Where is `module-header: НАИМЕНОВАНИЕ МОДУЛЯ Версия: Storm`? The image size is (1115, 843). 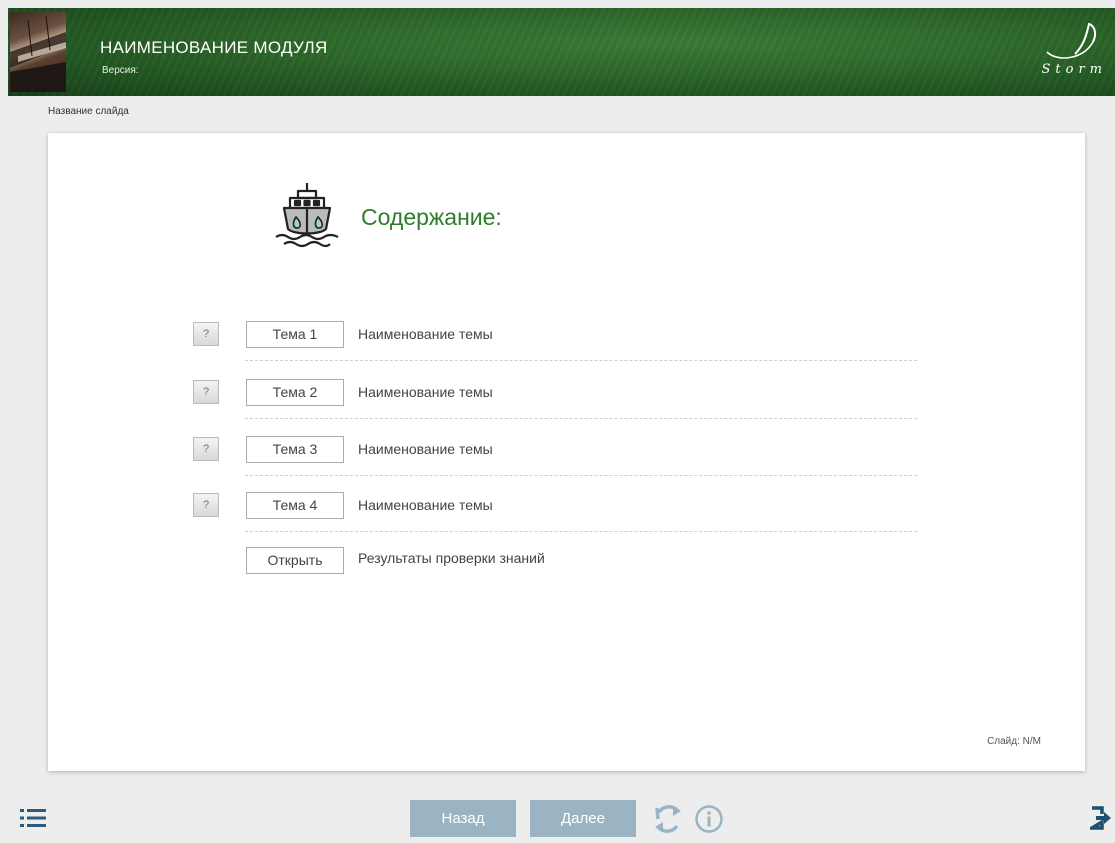 module-header: НАИМЕНОВАНИЕ МОДУЛЯ Версия: Storm is located at coordinates (561, 52).